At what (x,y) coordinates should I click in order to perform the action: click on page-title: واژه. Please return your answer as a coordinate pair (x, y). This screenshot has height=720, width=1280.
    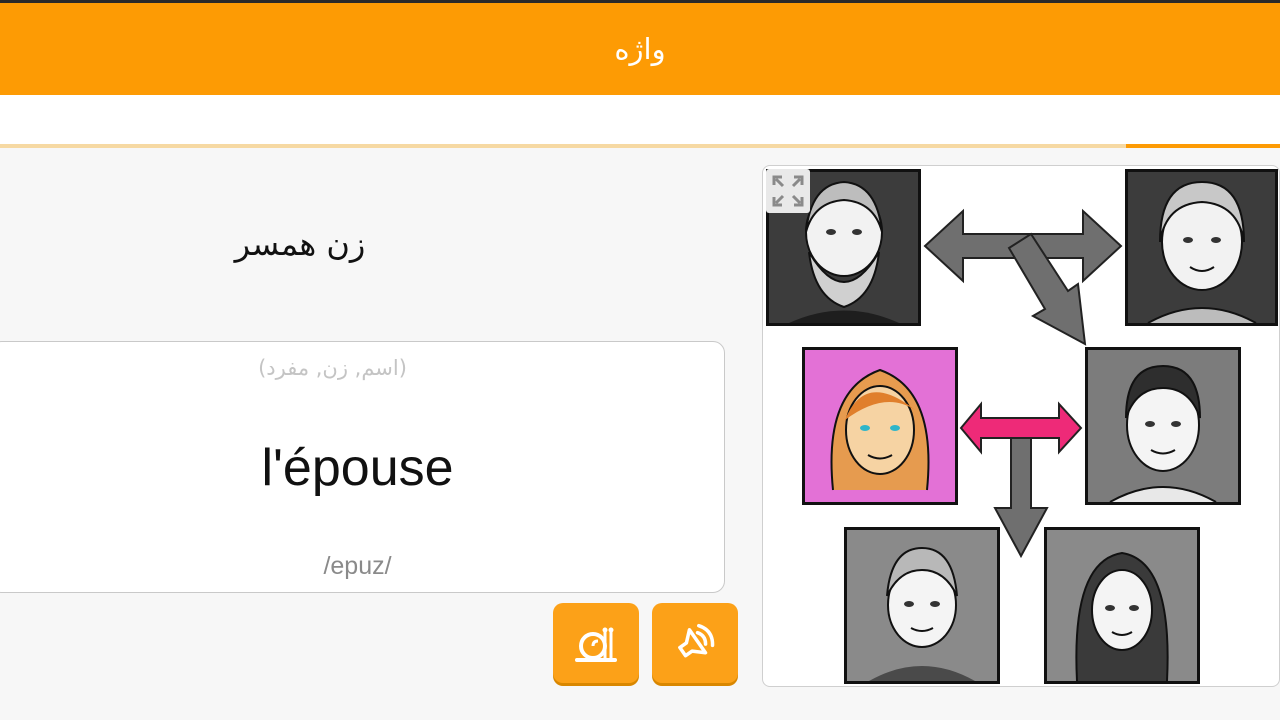
    Looking at the image, I should click on (640, 49).